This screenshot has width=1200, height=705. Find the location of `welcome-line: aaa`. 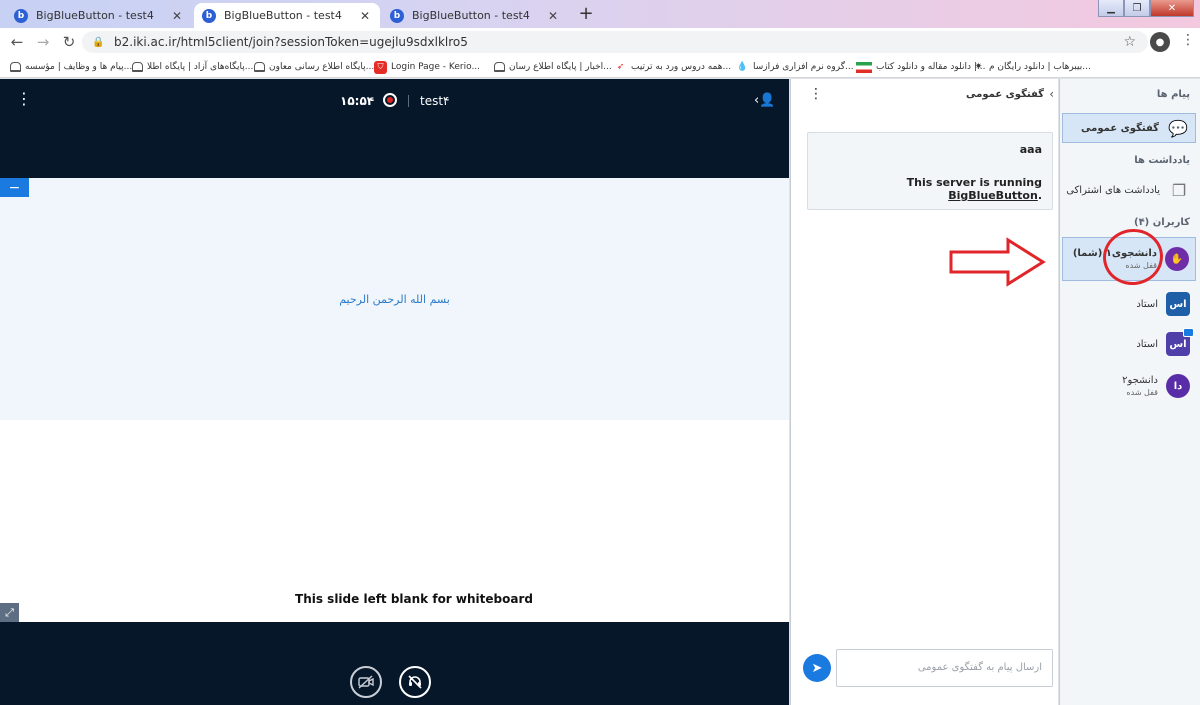

welcome-line: aaa is located at coordinates (1030, 149).